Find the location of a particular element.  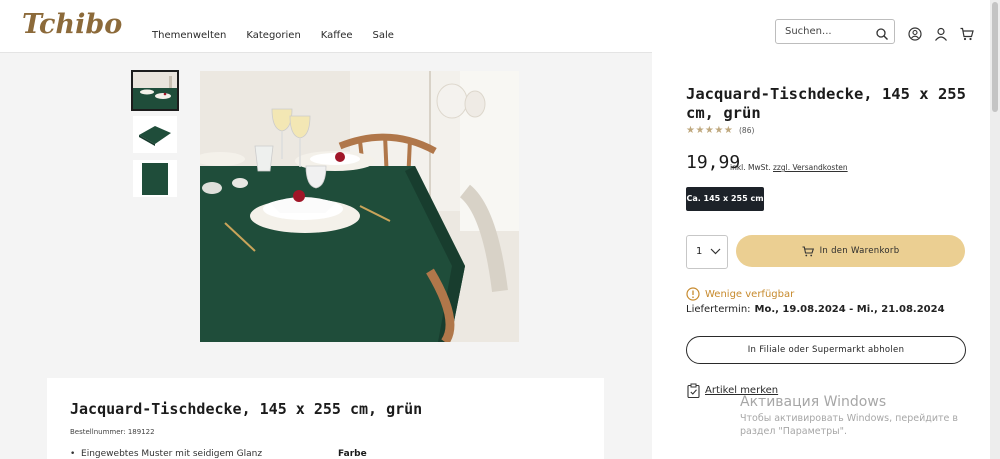

account-coffee-icon is located at coordinates (915, 35).